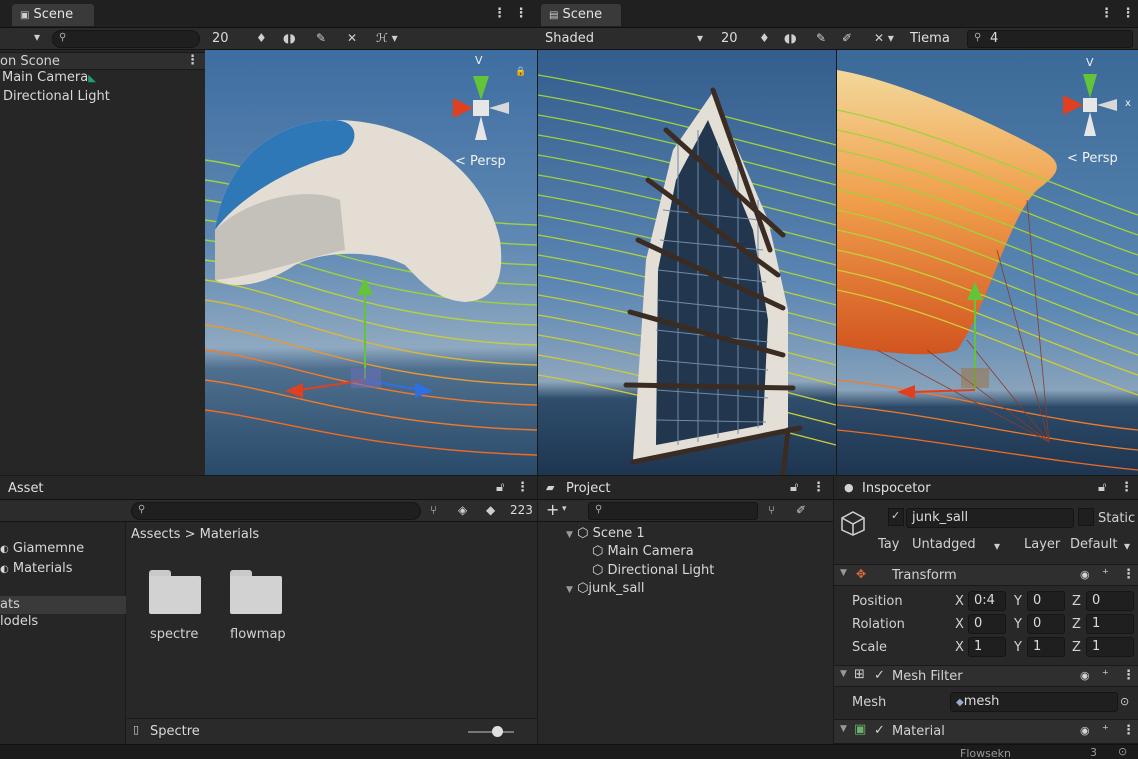 The width and height of the screenshot is (1138, 759). Describe the element at coordinates (1127, 487) in the screenshot. I see `inspector-menu-icon: ⋮` at that location.